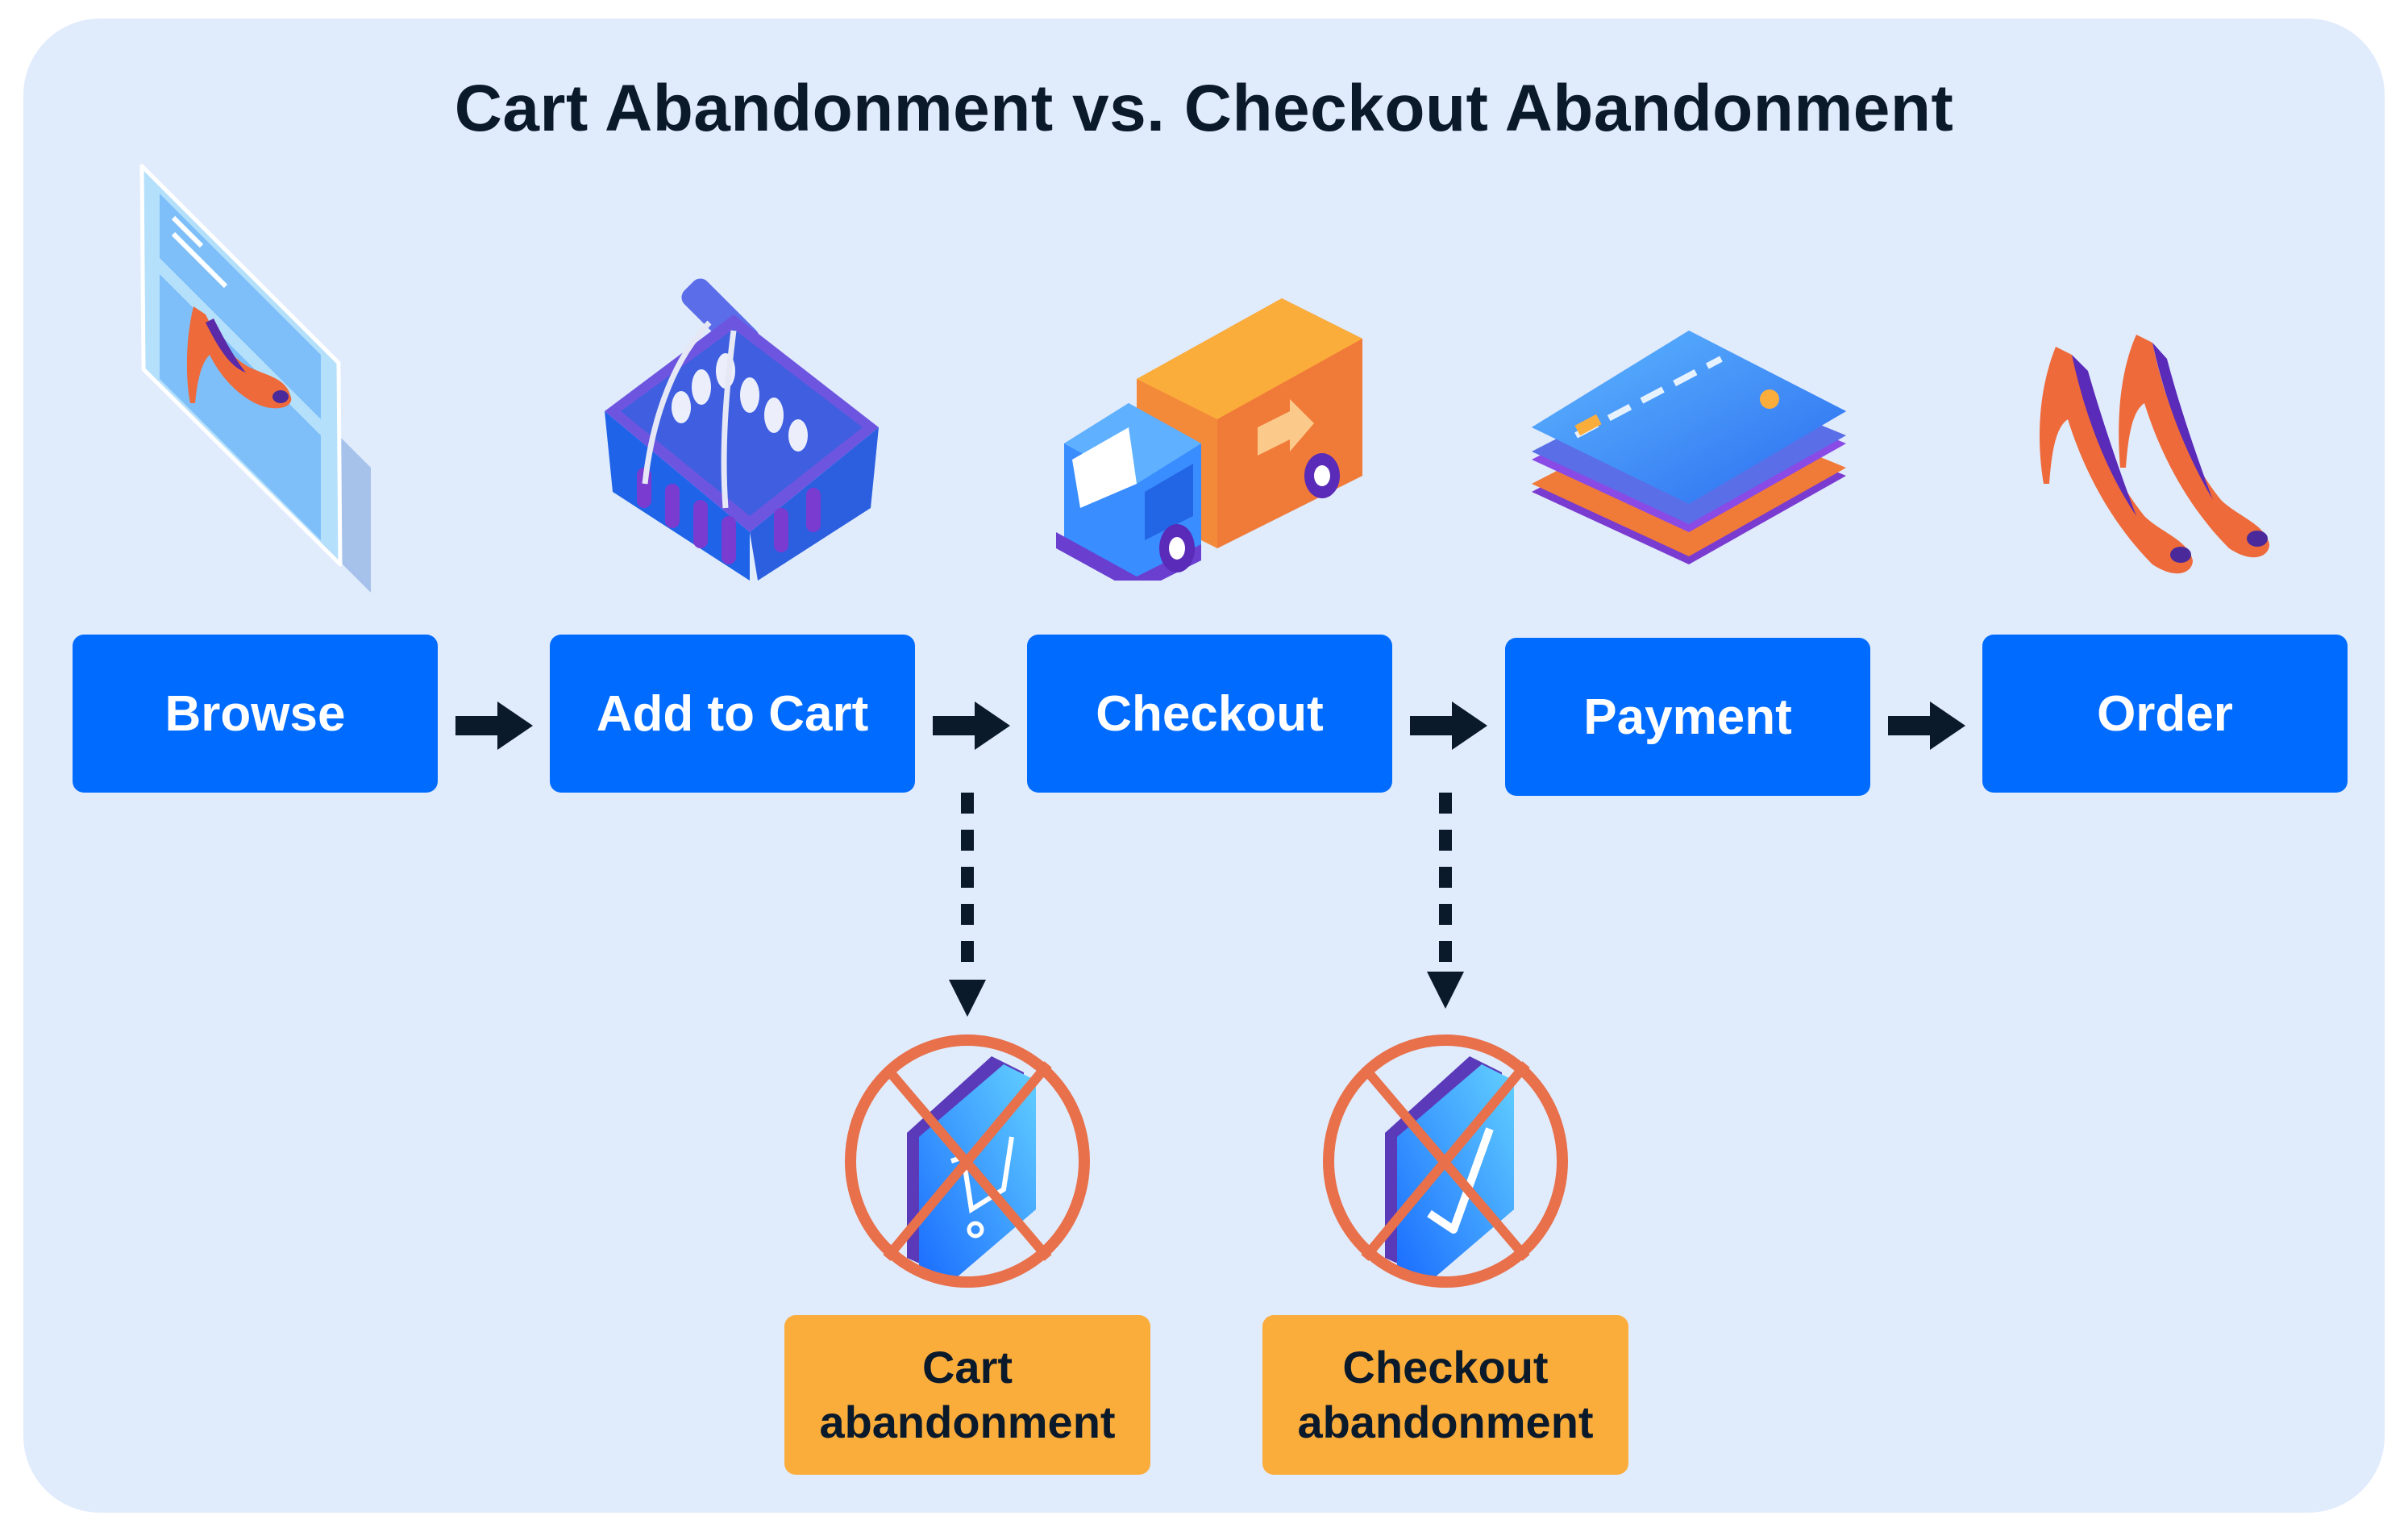 The width and height of the screenshot is (2408, 1532). I want to click on outcome-line1: Checkout, so click(1445, 1367).